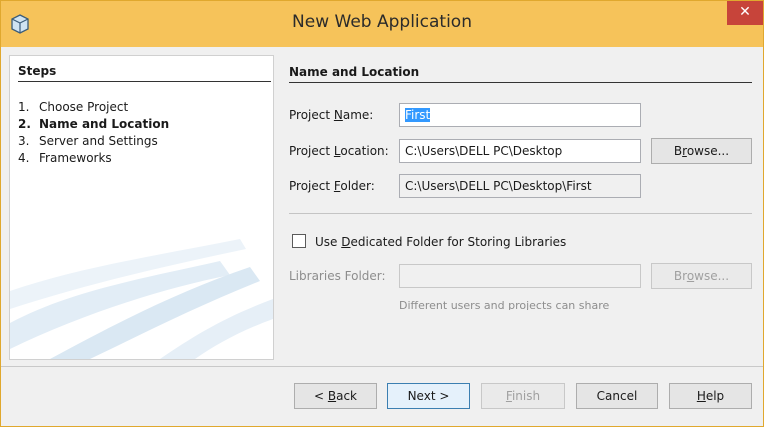 This screenshot has height=427, width=764. What do you see at coordinates (332, 396) in the screenshot?
I see `mnemonic: B` at bounding box center [332, 396].